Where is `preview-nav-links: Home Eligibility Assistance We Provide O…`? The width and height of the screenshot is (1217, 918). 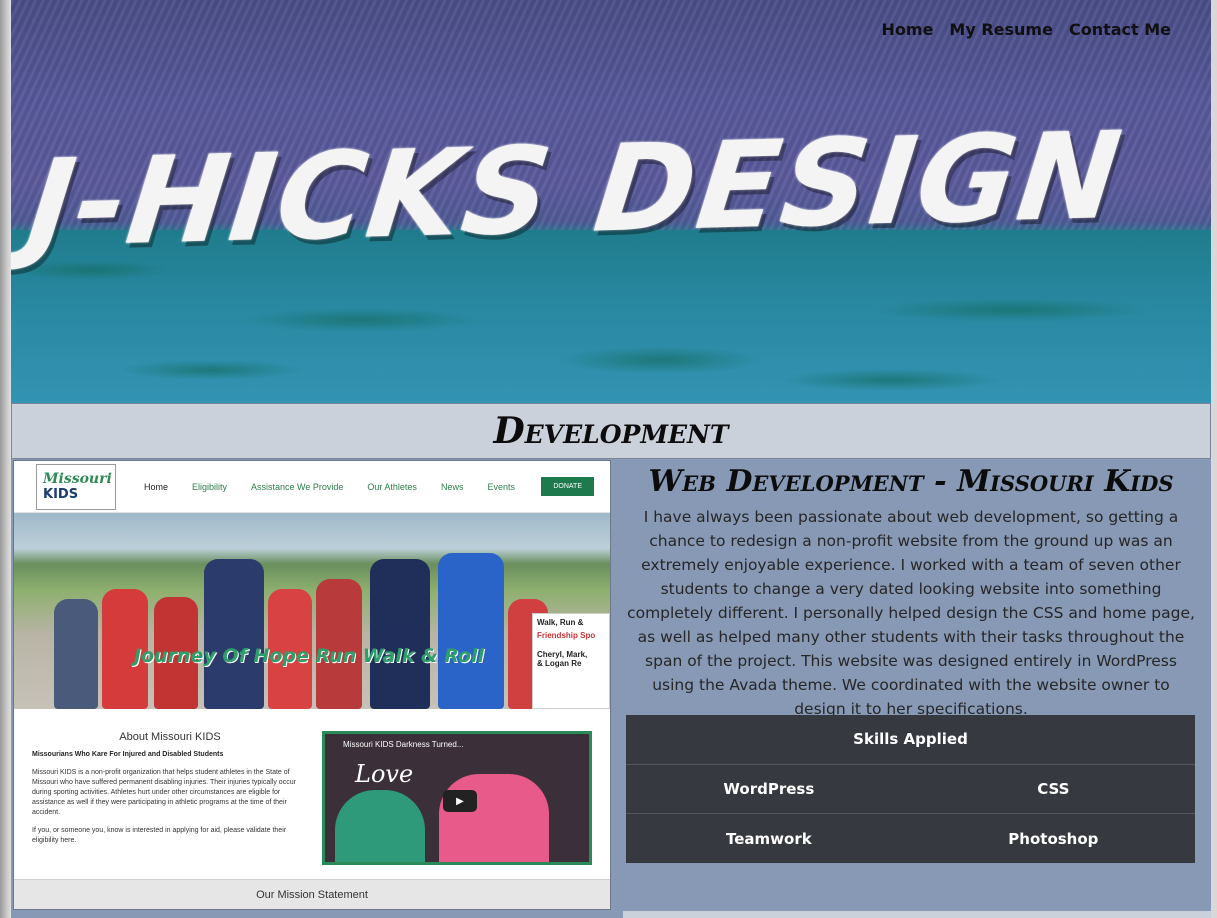 preview-nav-links: Home Eligibility Assistance We Provide O… is located at coordinates (342, 487).